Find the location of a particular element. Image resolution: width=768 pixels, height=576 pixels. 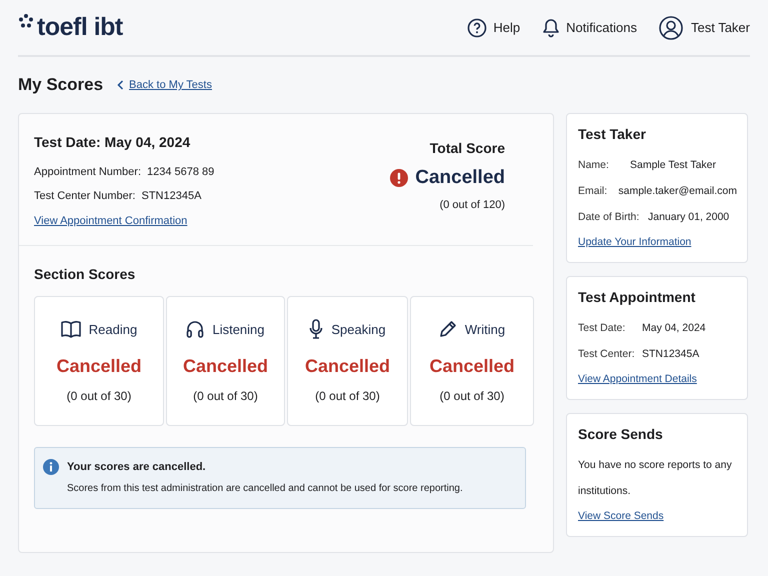

field-value: January 01, 2000 is located at coordinates (689, 217).